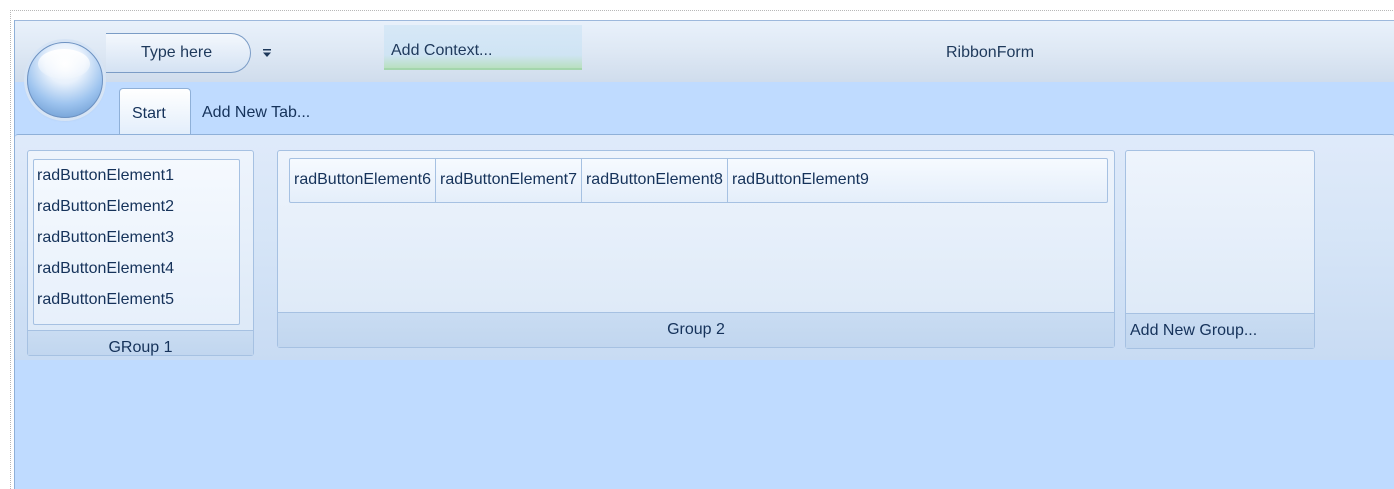 The width and height of the screenshot is (1394, 489). Describe the element at coordinates (176, 53) in the screenshot. I see `quick-access-placeholder: Type here` at that location.